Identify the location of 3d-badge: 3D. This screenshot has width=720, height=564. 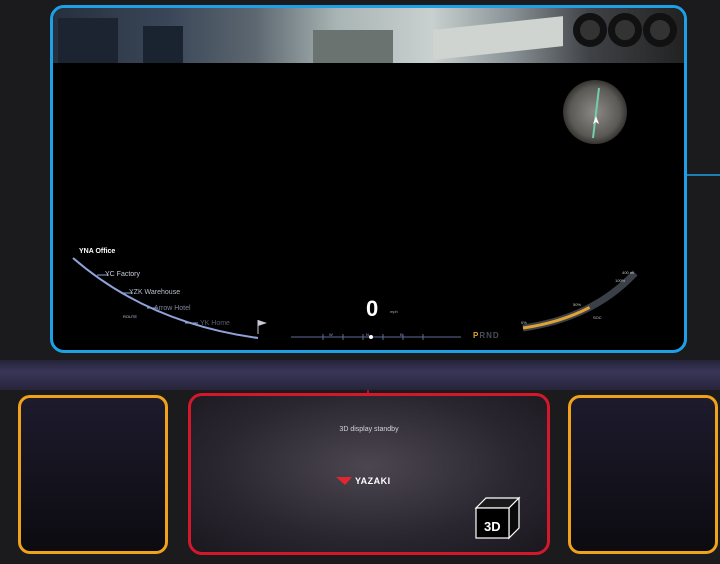
(497, 518).